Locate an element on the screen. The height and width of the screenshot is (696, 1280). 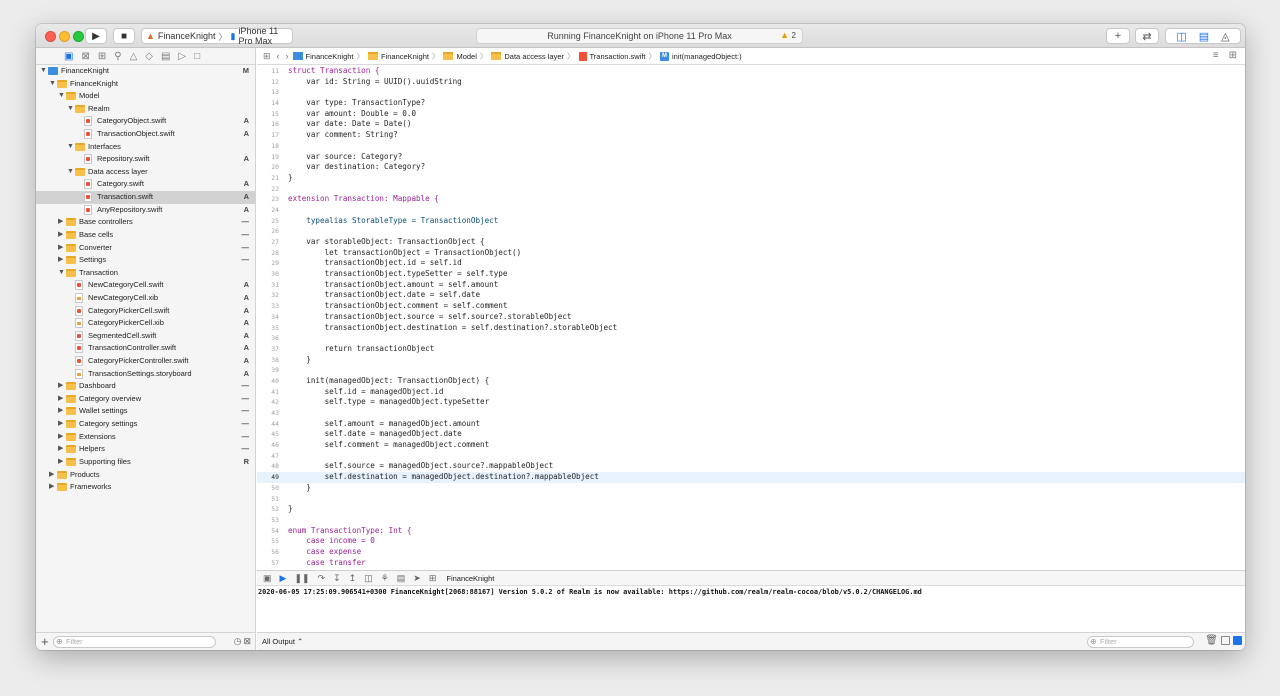
breadcrumb-item: Data access layer 〉 is located at coordinates (533, 56).